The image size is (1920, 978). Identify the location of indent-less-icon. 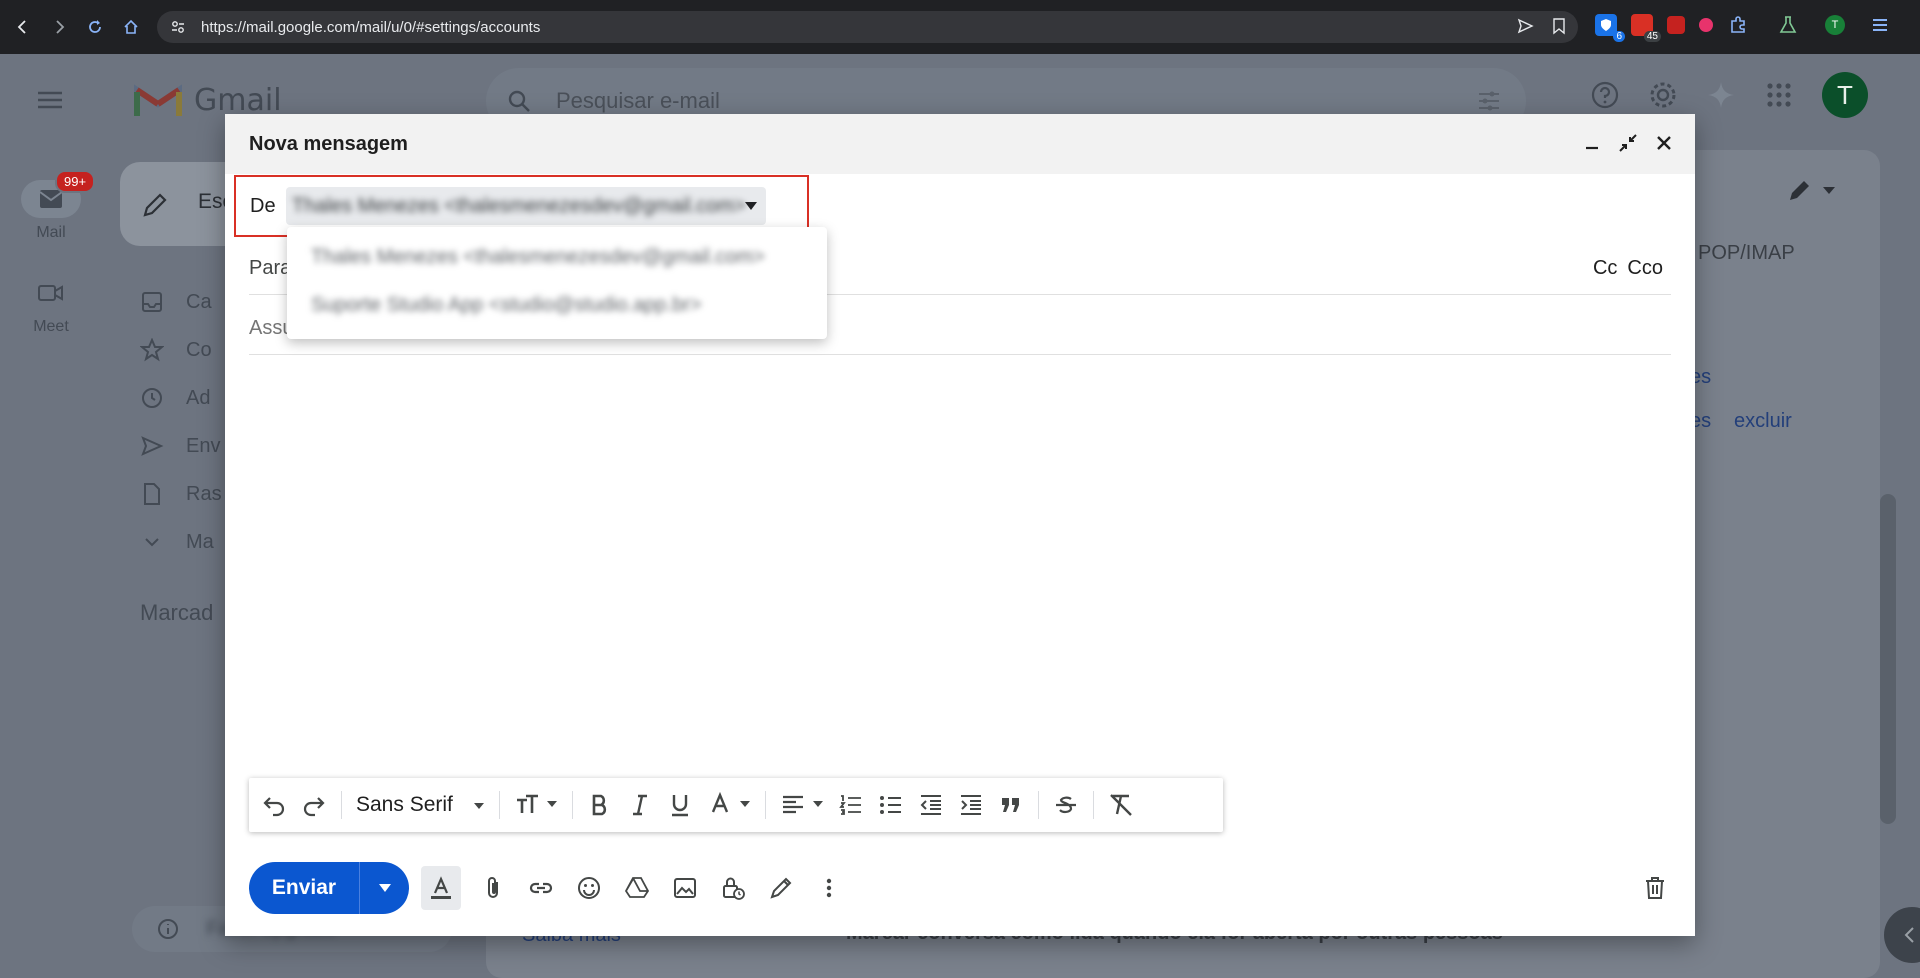
(930, 805).